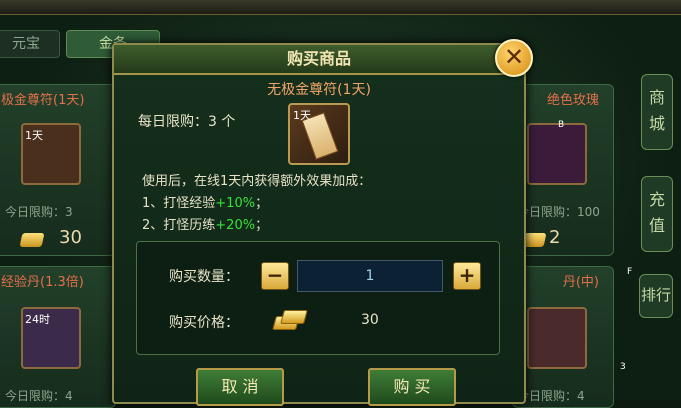 The height and width of the screenshot is (408, 681). I want to click on card-price: 2, so click(555, 237).